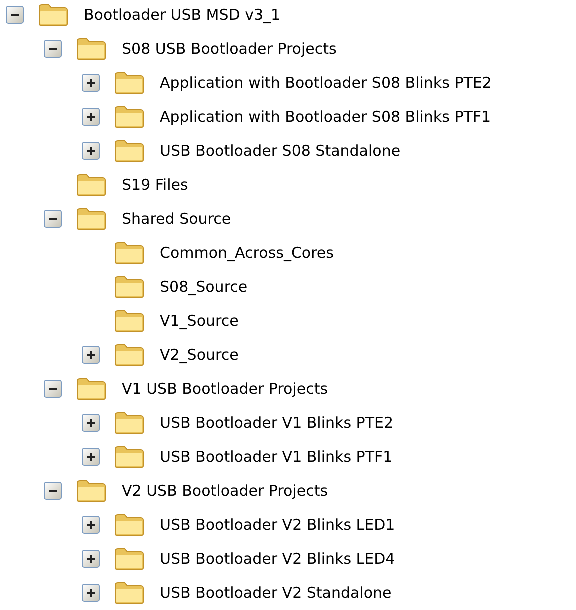 This screenshot has width=576, height=610. Describe the element at coordinates (182, 15) in the screenshot. I see `folder-label: Bootloader USB MSD v3_1` at that location.